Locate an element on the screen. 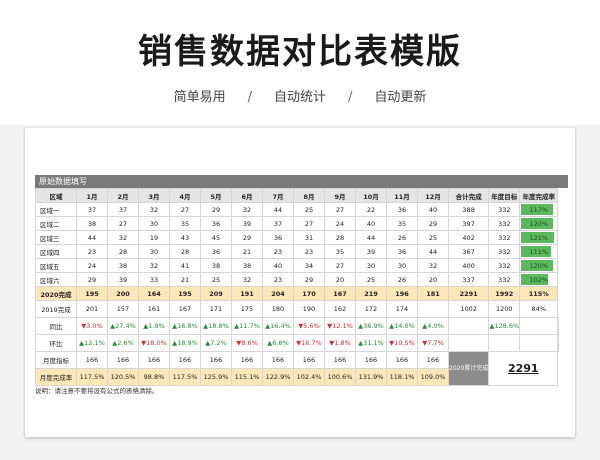 Image resolution: width=600 pixels, height=460 pixels. change-cell: ▲1.9% is located at coordinates (154, 326).